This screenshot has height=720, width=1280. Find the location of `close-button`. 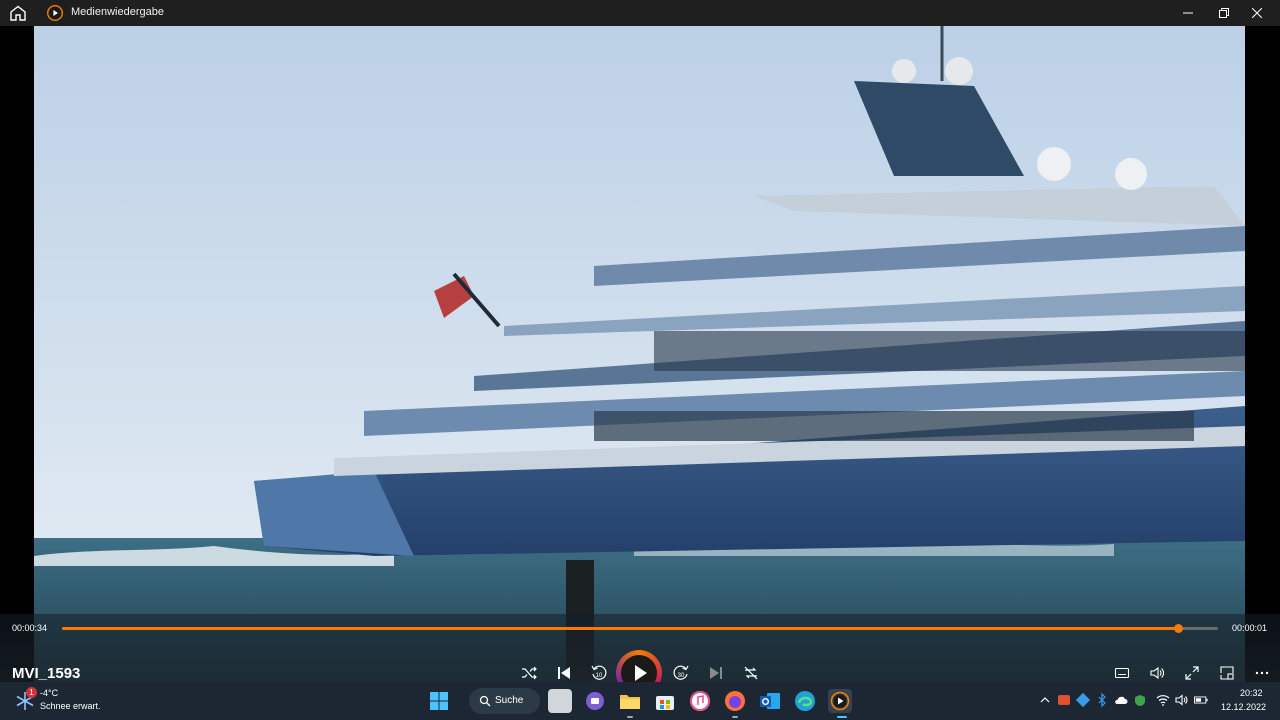

close-button is located at coordinates (1257, 13).